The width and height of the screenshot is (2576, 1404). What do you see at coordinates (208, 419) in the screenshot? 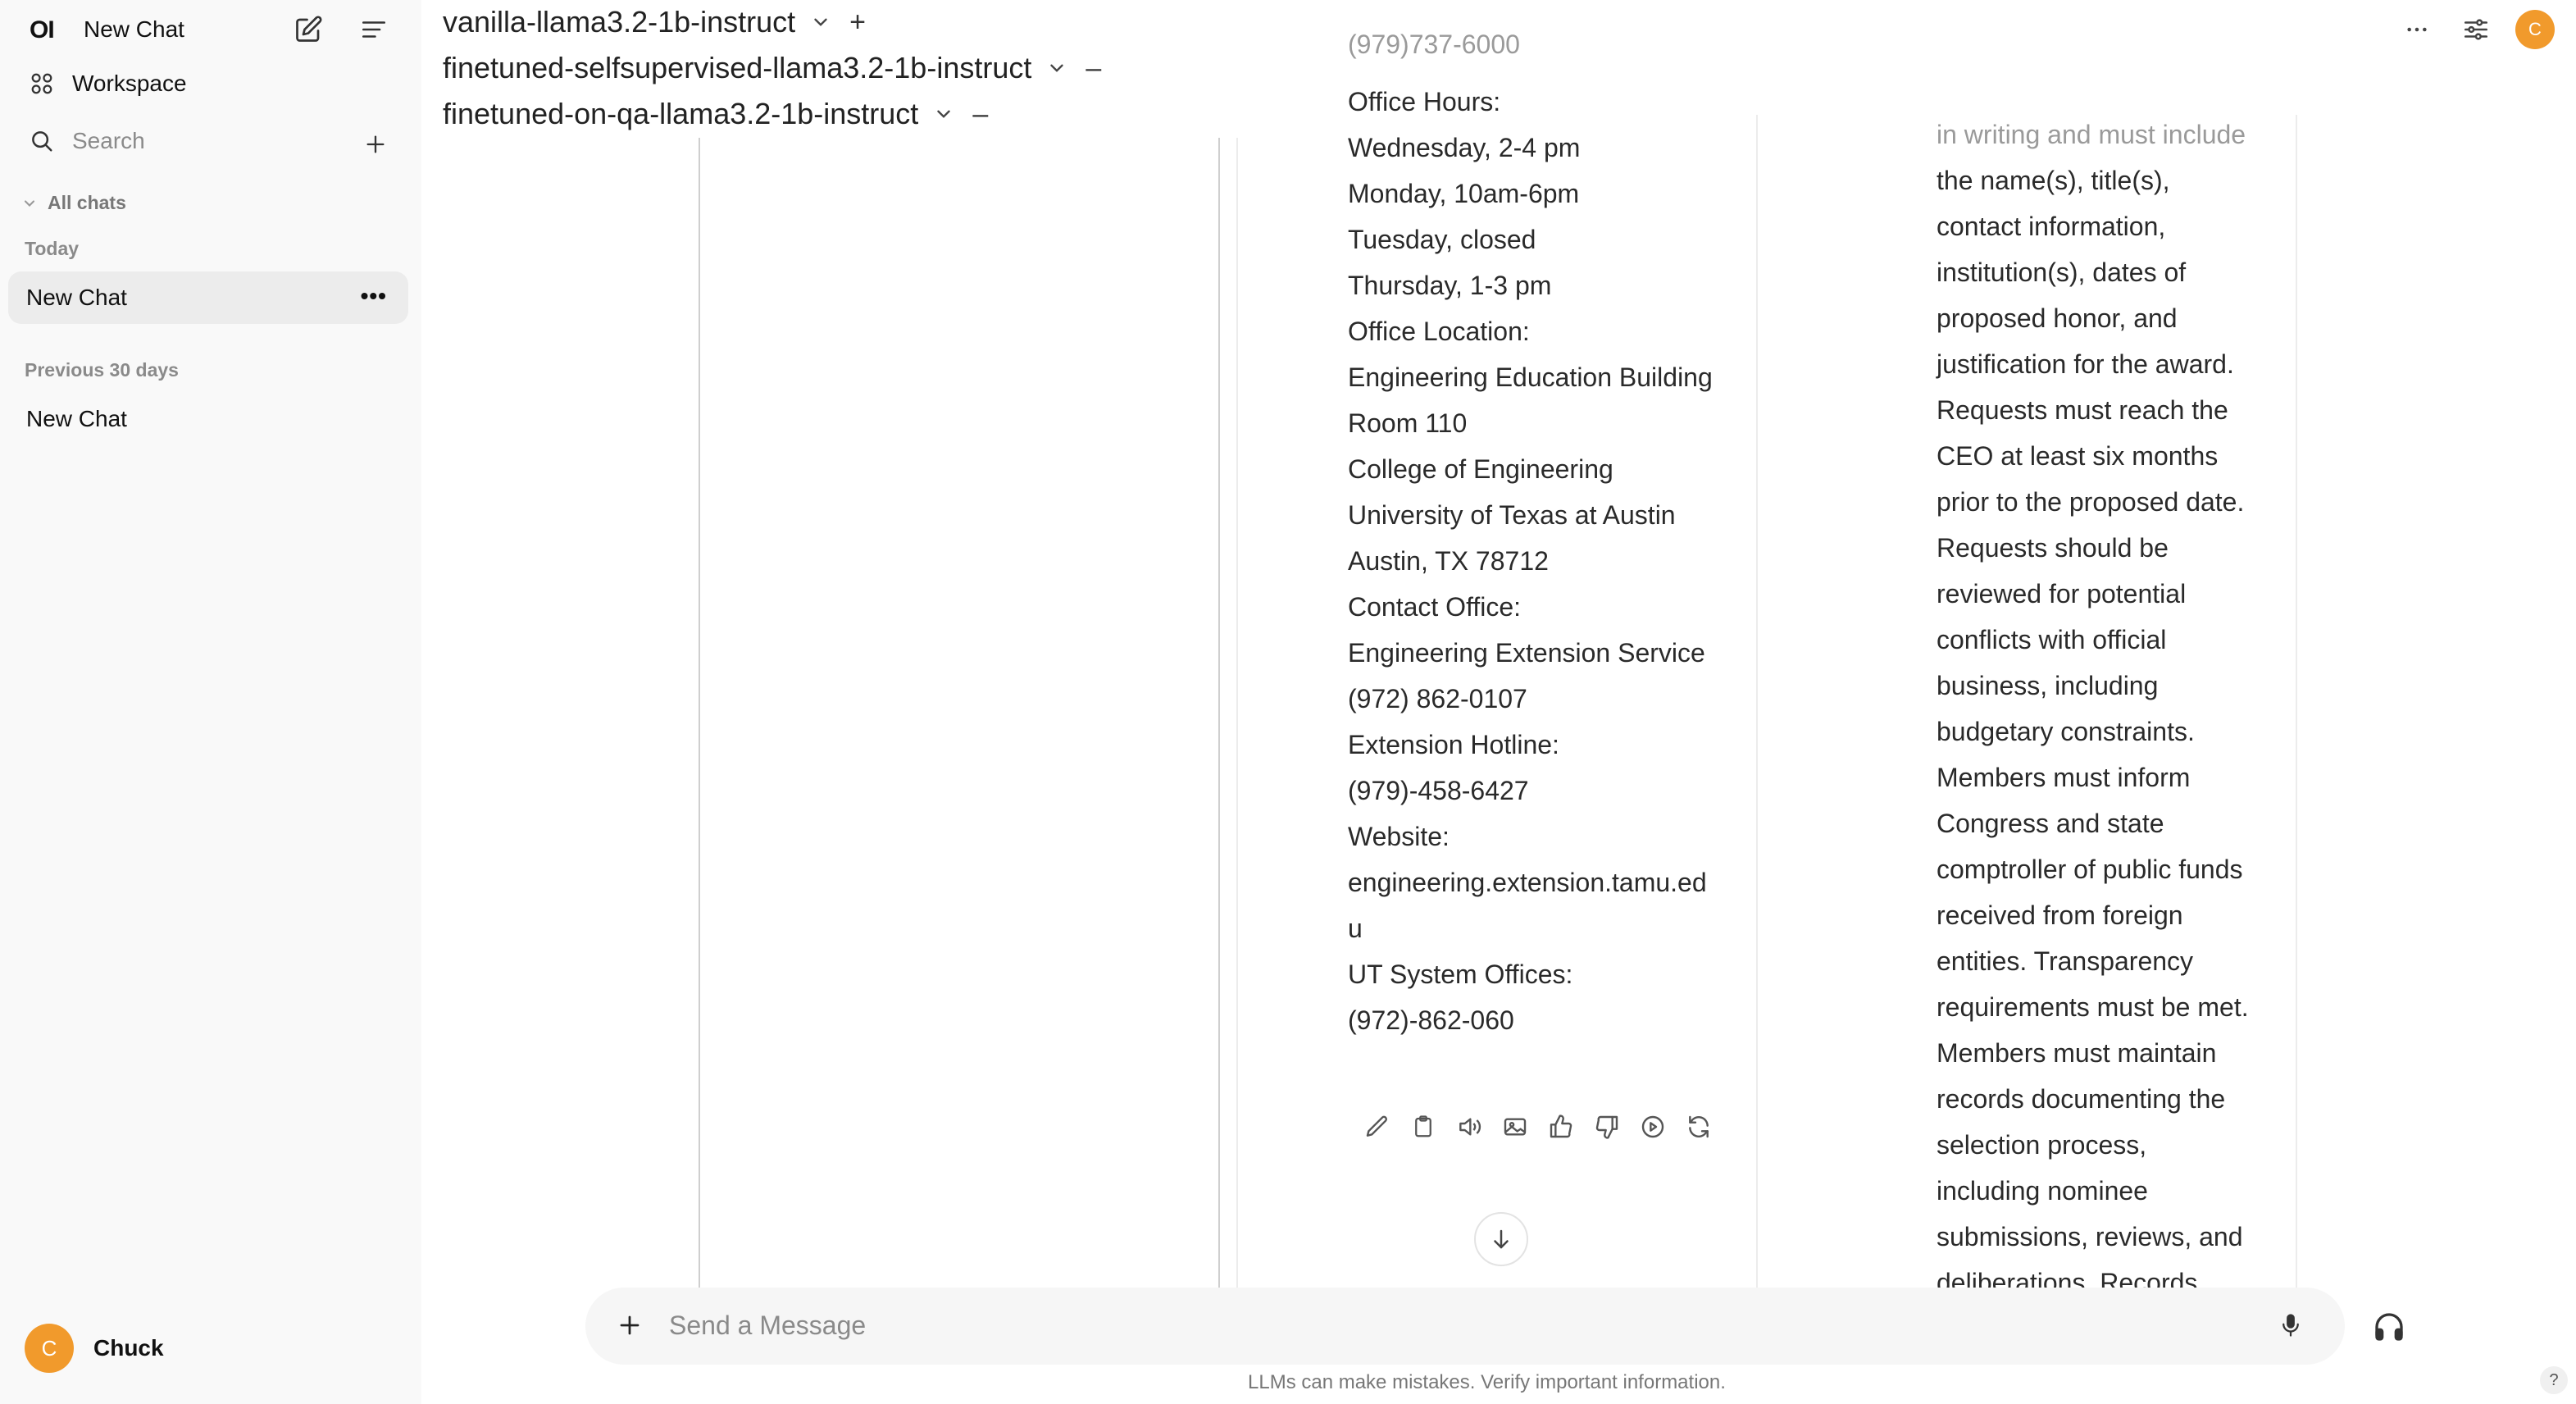
I see `chat-item-previous-new-chat: New Chat` at bounding box center [208, 419].